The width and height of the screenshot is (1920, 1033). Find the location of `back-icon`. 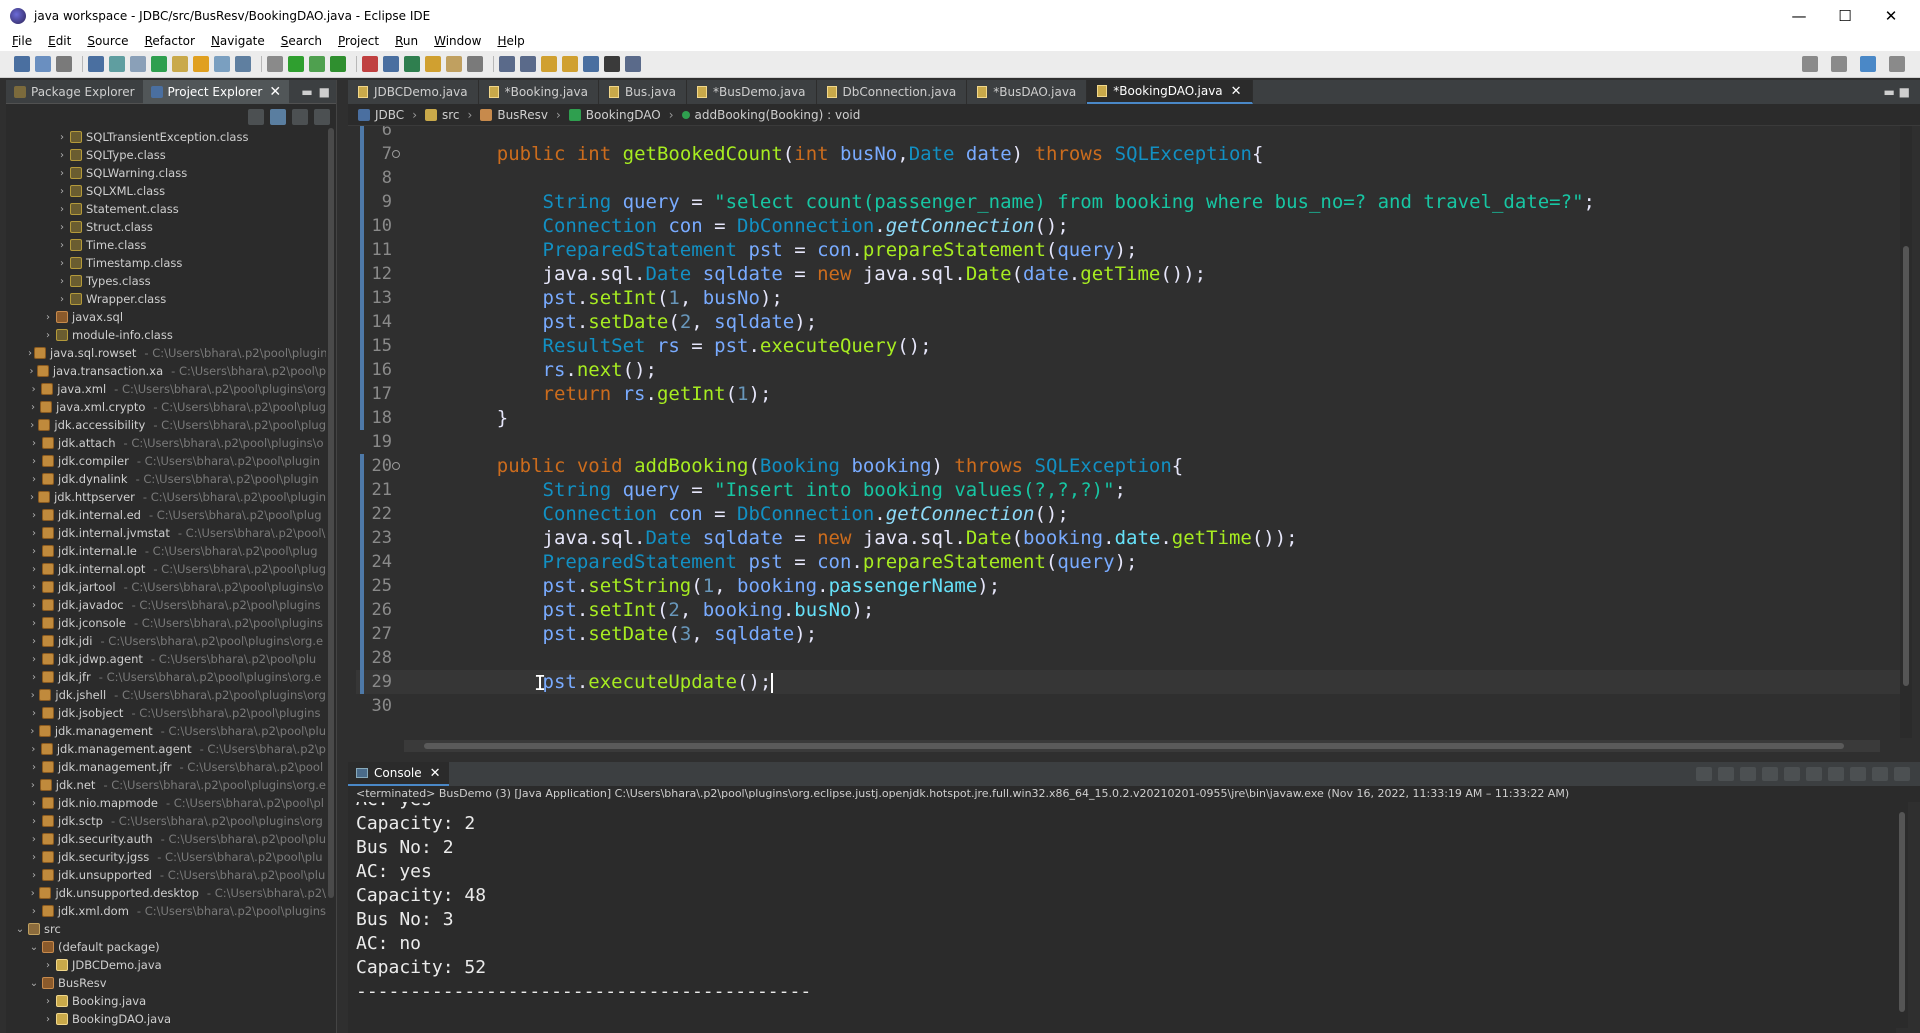

back-icon is located at coordinates (570, 64).